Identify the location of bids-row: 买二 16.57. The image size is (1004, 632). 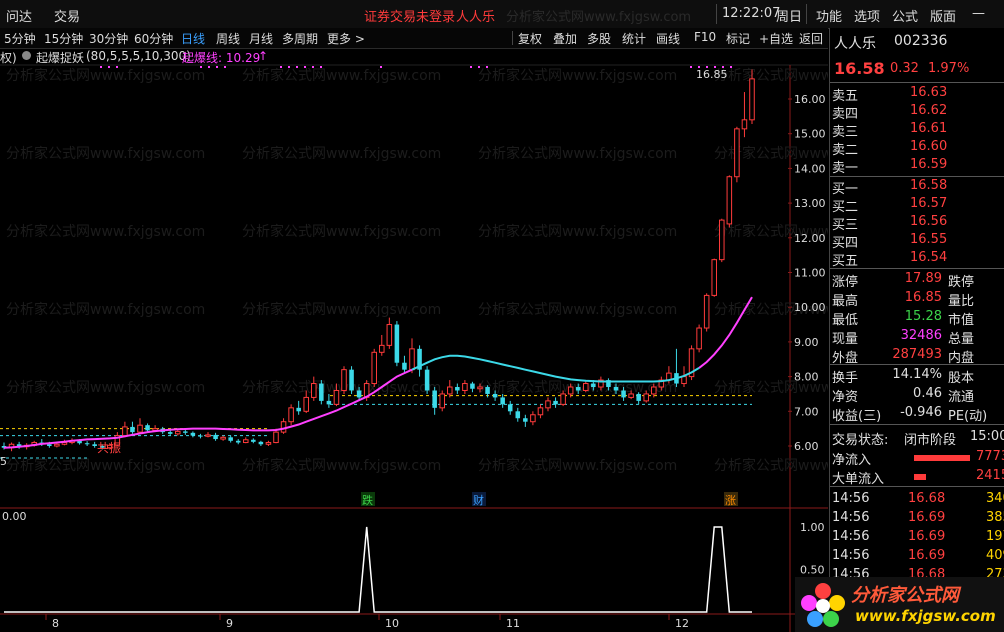
(917, 205).